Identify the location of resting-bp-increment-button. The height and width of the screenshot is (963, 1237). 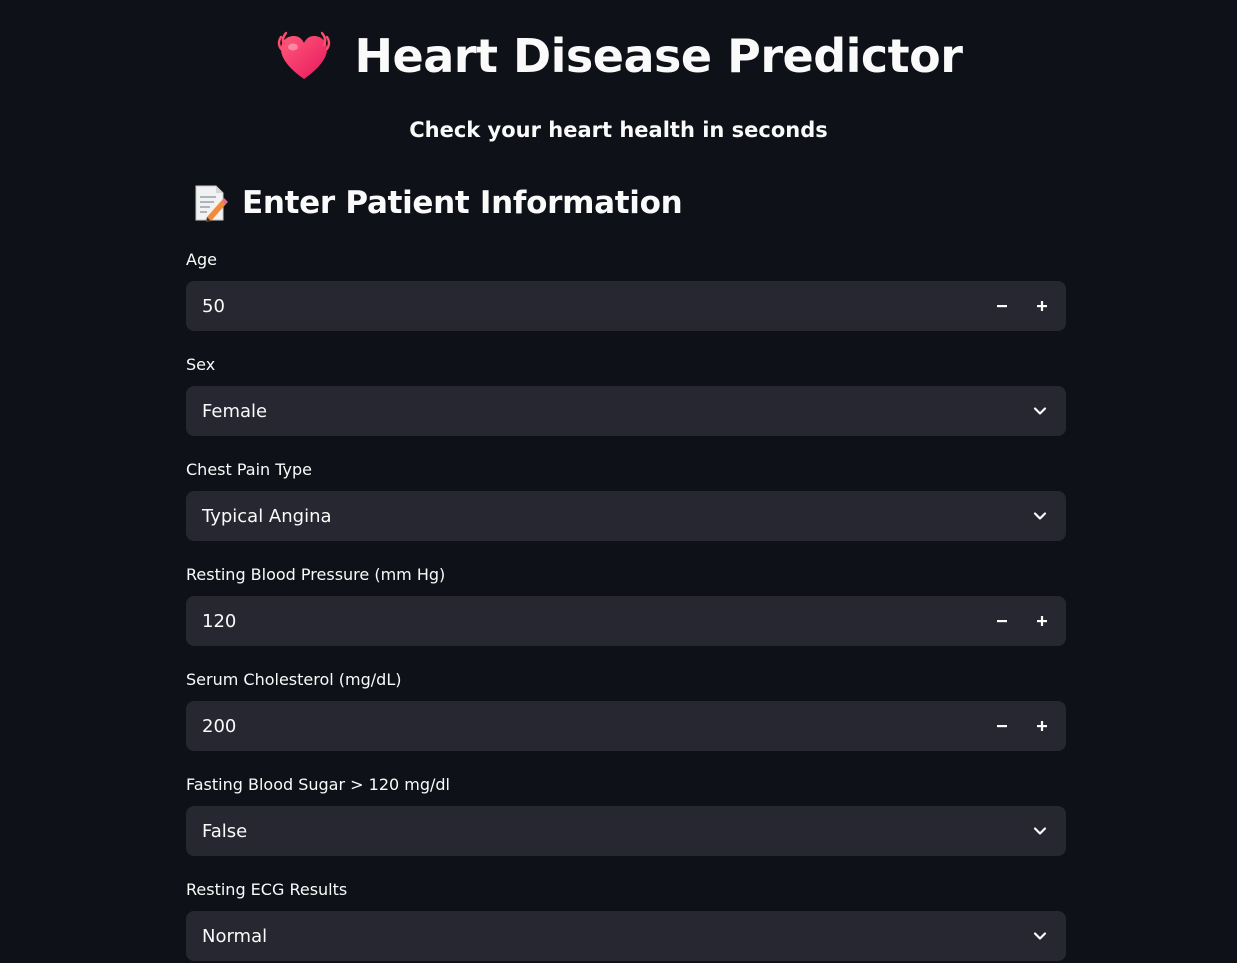
(1042, 621).